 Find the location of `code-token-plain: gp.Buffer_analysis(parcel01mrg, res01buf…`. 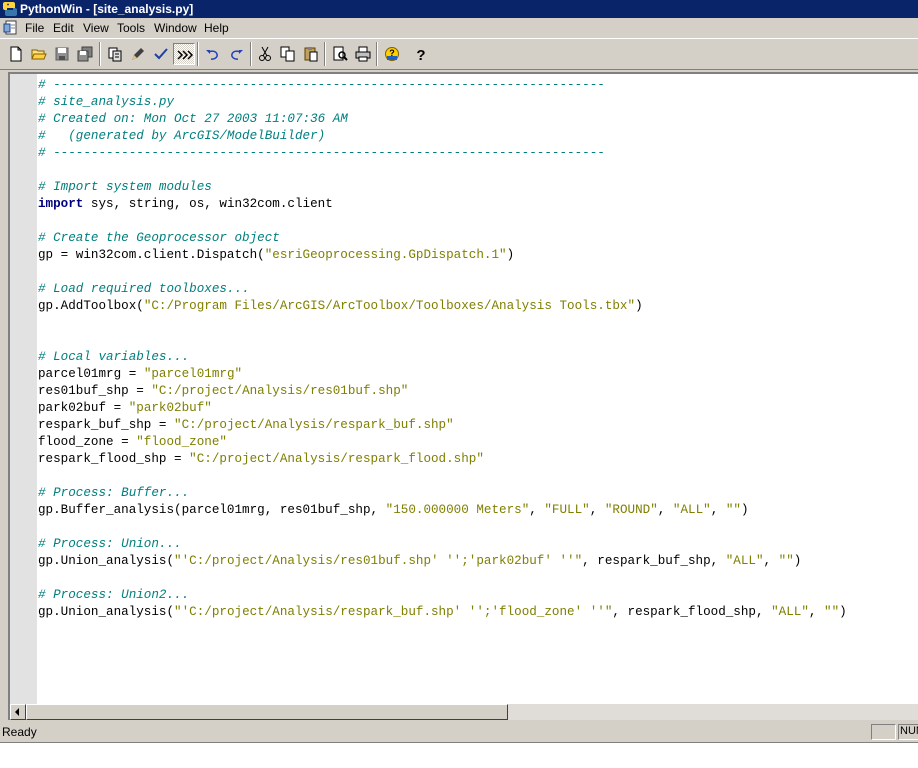

code-token-plain: gp.Buffer_analysis(parcel01mrg, res01buf… is located at coordinates (212, 510).